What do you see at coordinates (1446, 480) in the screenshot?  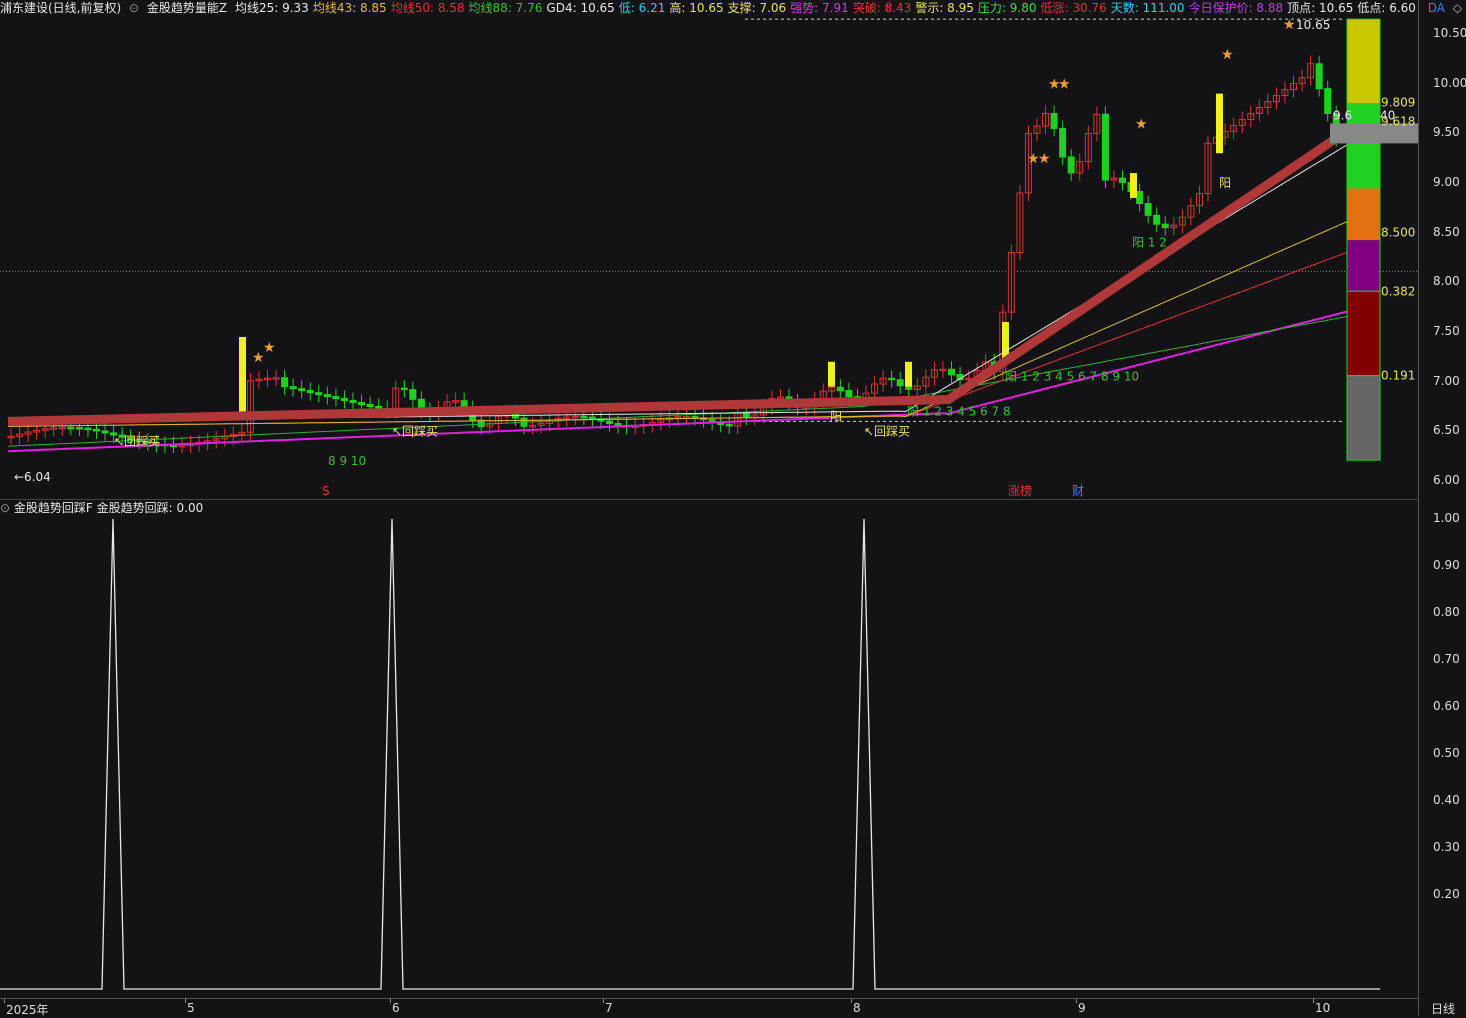 I see `price-tick-label: 6.00` at bounding box center [1446, 480].